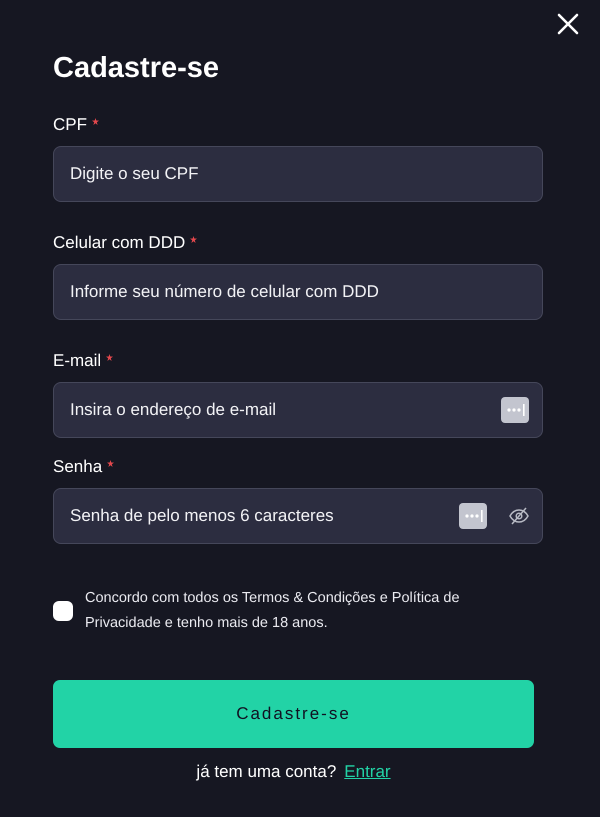 The height and width of the screenshot is (817, 600). Describe the element at coordinates (298, 516) in the screenshot. I see `input-field: Senha de pelo menos 6 caracteres` at that location.